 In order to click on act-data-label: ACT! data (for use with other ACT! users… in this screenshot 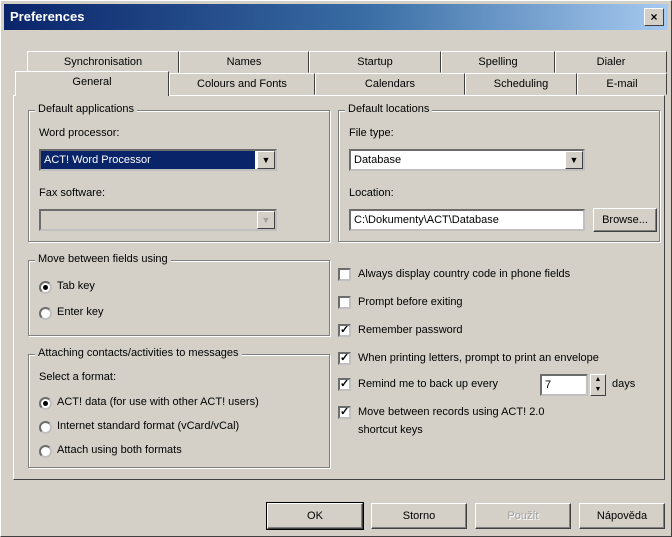, I will do `click(158, 402)`.